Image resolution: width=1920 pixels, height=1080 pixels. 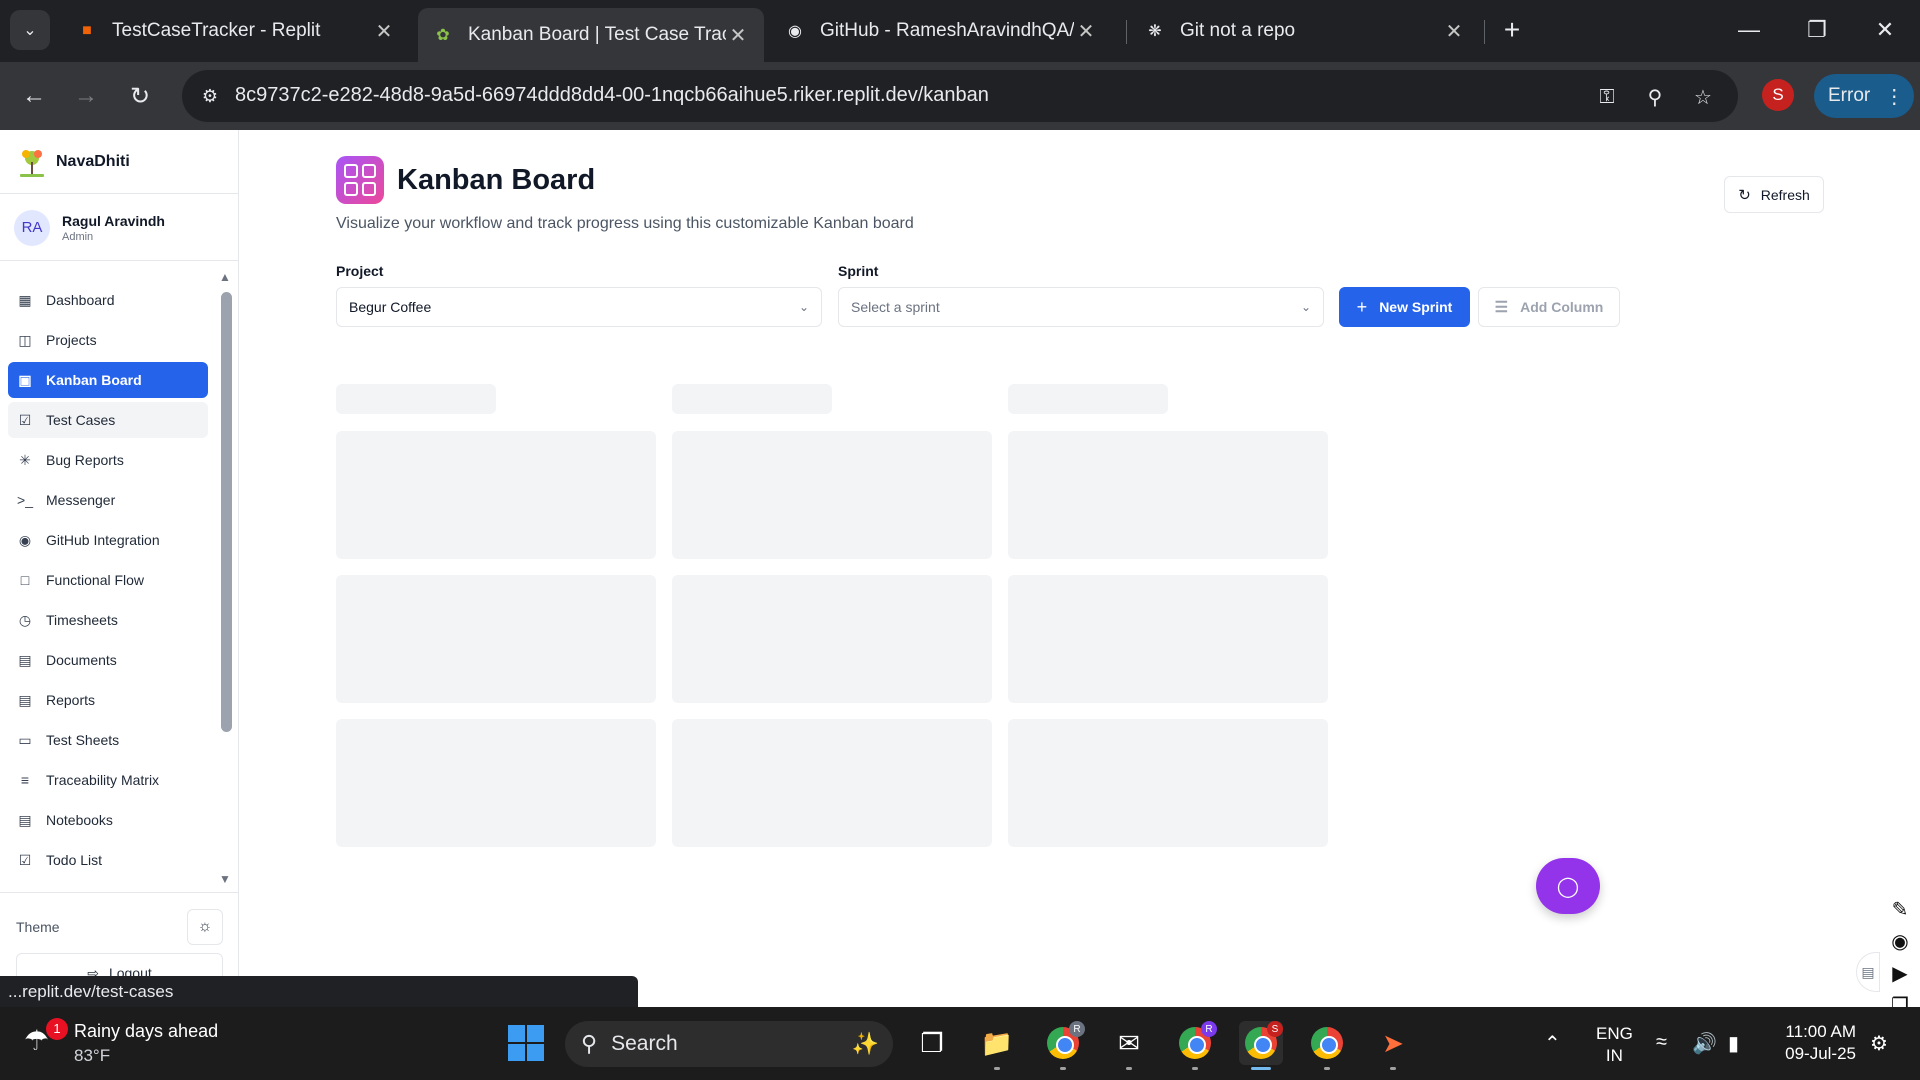 What do you see at coordinates (319, 991) in the screenshot?
I see `link-status-tooltip: ...replit.dev/test-cases` at bounding box center [319, 991].